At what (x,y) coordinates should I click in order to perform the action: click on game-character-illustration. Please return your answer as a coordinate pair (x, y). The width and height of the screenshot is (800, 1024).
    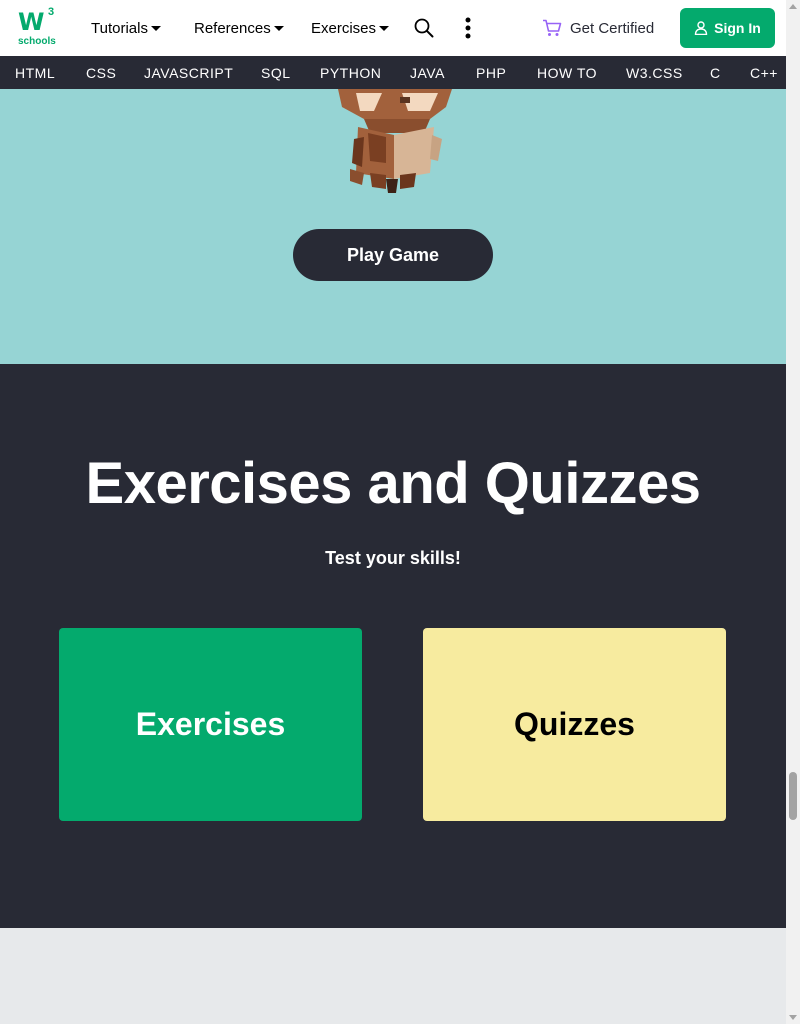
    Looking at the image, I should click on (395, 141).